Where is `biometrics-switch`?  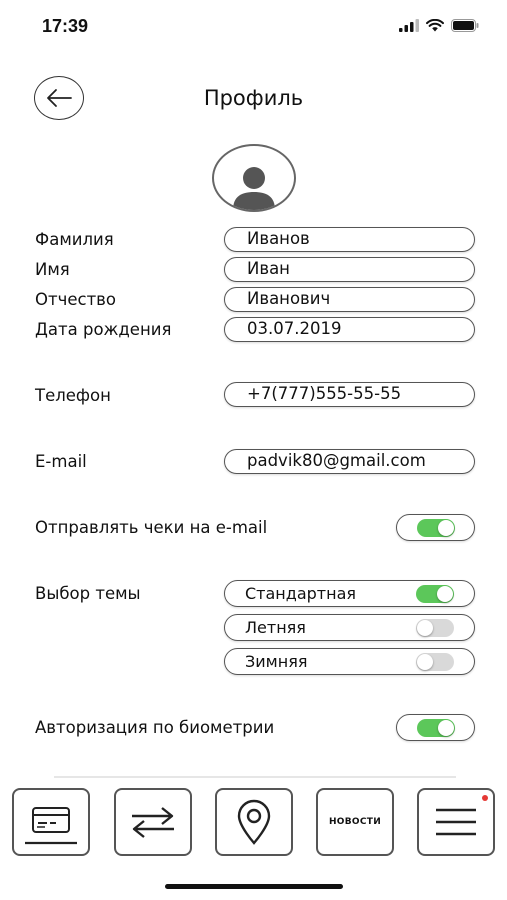 biometrics-switch is located at coordinates (435, 727).